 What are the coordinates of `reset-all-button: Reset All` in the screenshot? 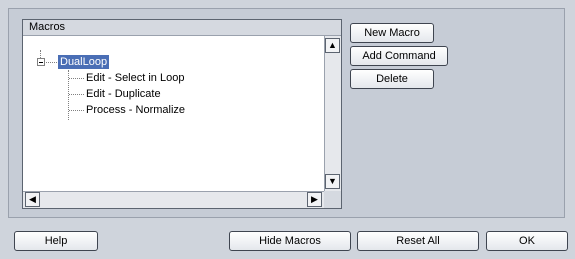 It's located at (418, 241).